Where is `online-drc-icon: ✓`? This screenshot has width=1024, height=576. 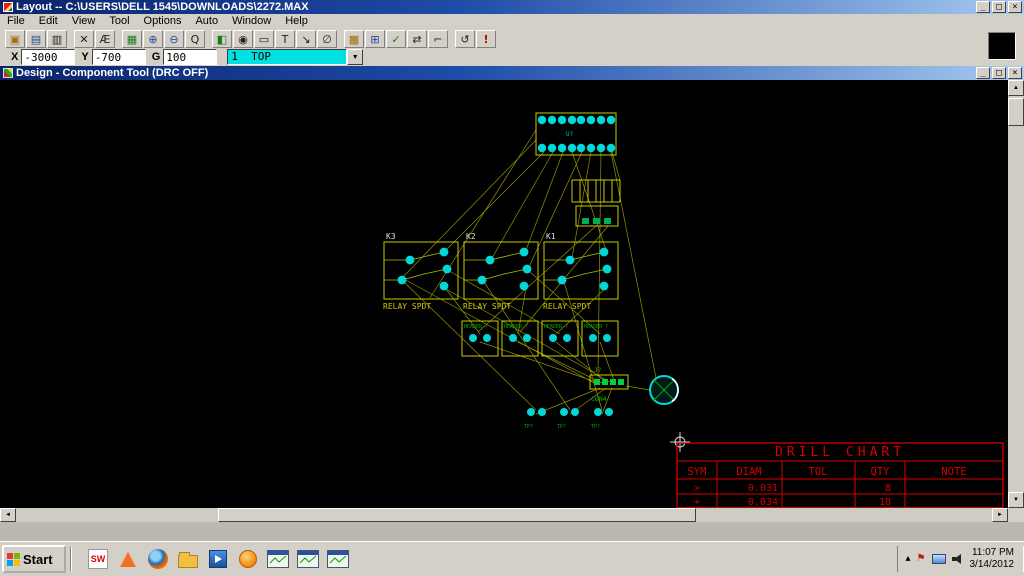 online-drc-icon: ✓ is located at coordinates (396, 39).